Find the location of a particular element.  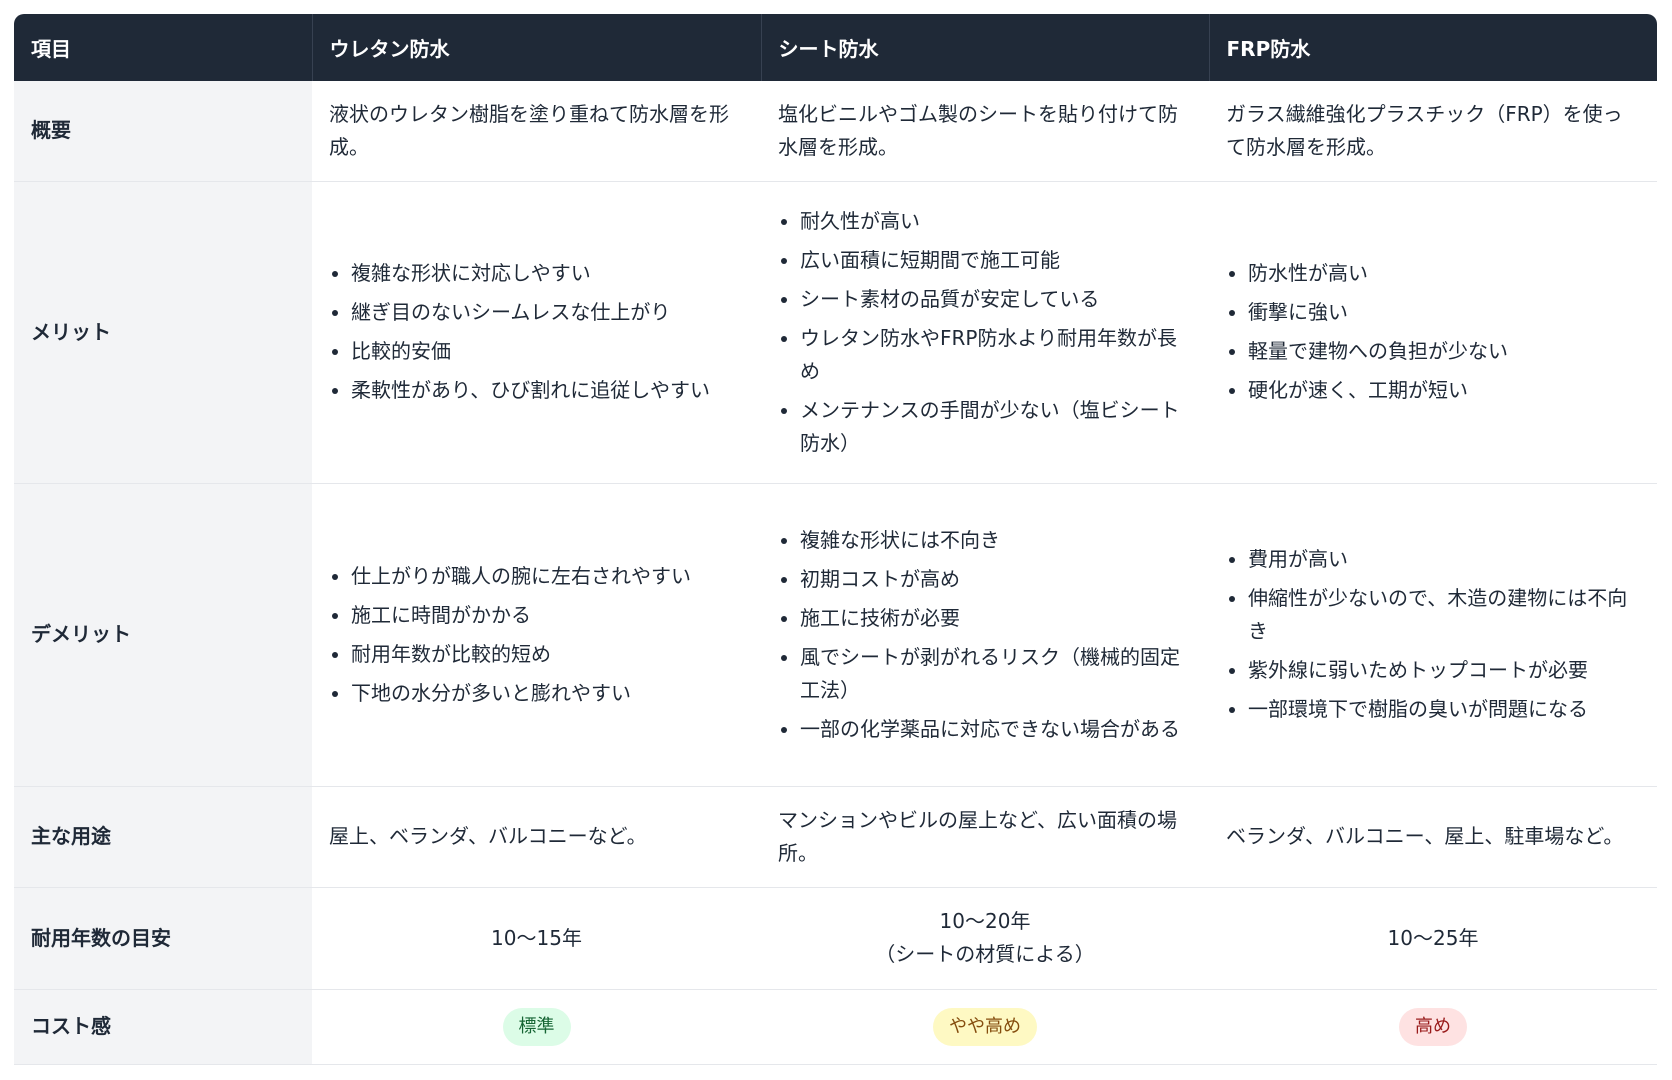

cell: マンションやビルの屋上など、広い面積の場所。 is located at coordinates (985, 837).